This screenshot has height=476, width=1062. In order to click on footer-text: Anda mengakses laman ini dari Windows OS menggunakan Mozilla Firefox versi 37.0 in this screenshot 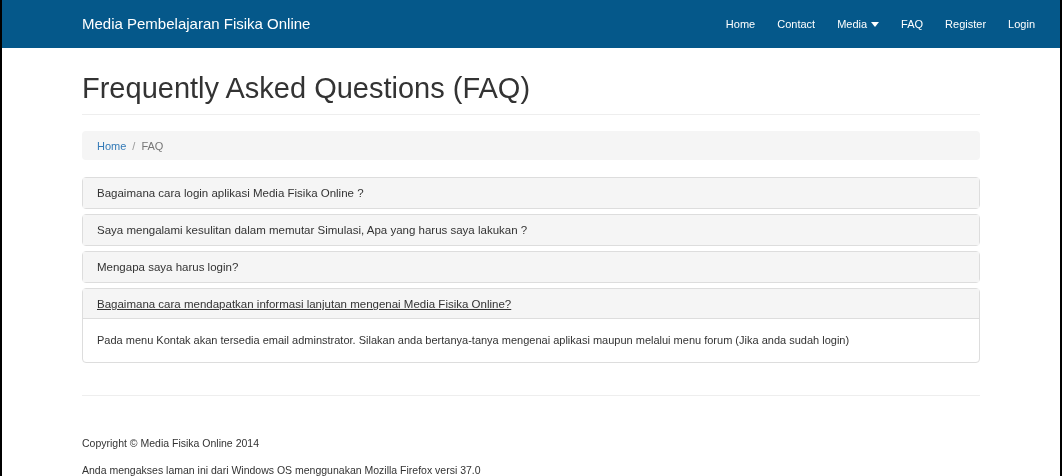, I will do `click(282, 469)`.